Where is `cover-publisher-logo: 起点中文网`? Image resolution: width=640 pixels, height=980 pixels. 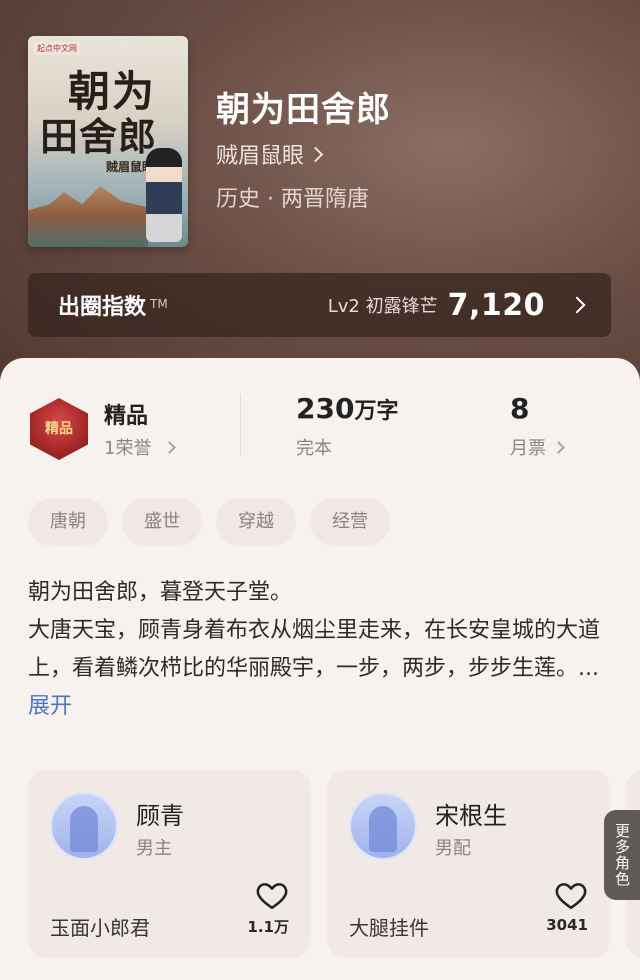 cover-publisher-logo: 起点中文网 is located at coordinates (57, 48).